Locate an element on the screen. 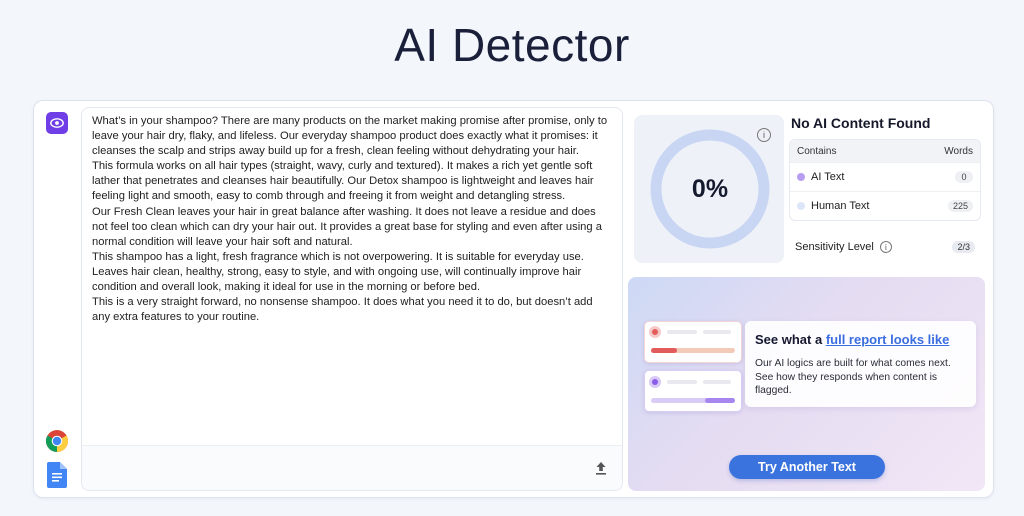 Image resolution: width=1024 pixels, height=516 pixels. sensitivity-level: Sensitivity Level i 2/3 is located at coordinates (885, 247).